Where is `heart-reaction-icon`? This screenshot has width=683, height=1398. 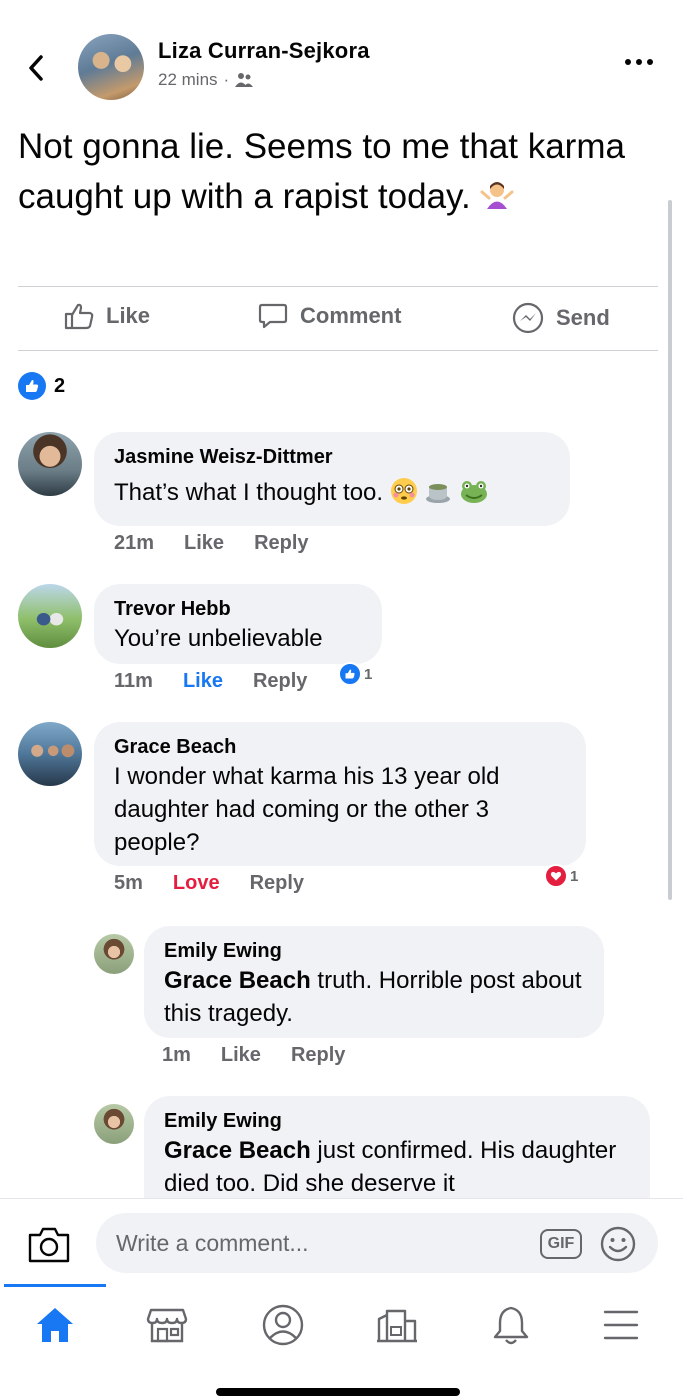
heart-reaction-icon is located at coordinates (556, 876).